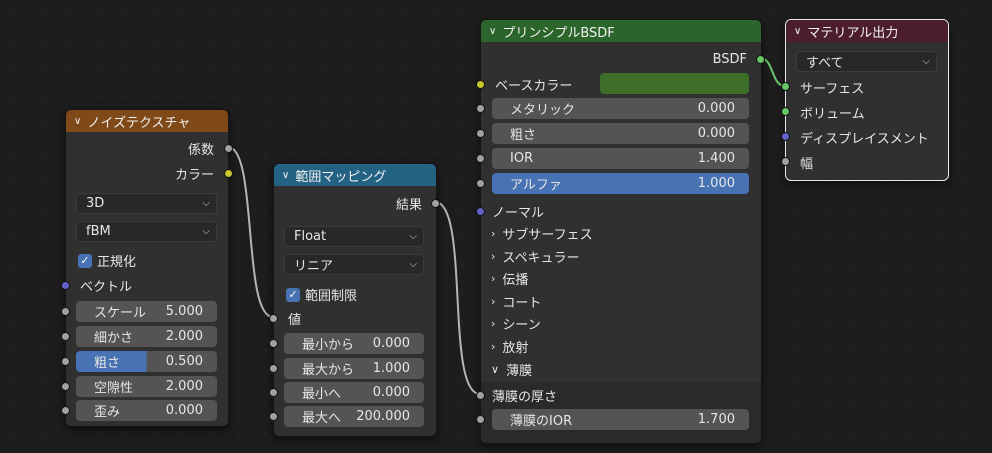 The image size is (992, 453). I want to click on input-thin-film-thickness: 薄膜の厚さ, so click(525, 397).